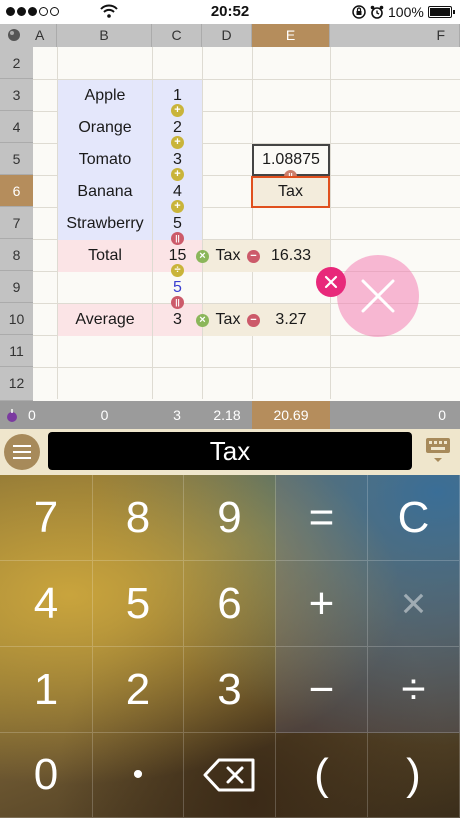  I want to click on keyboard-button, so click(438, 452).